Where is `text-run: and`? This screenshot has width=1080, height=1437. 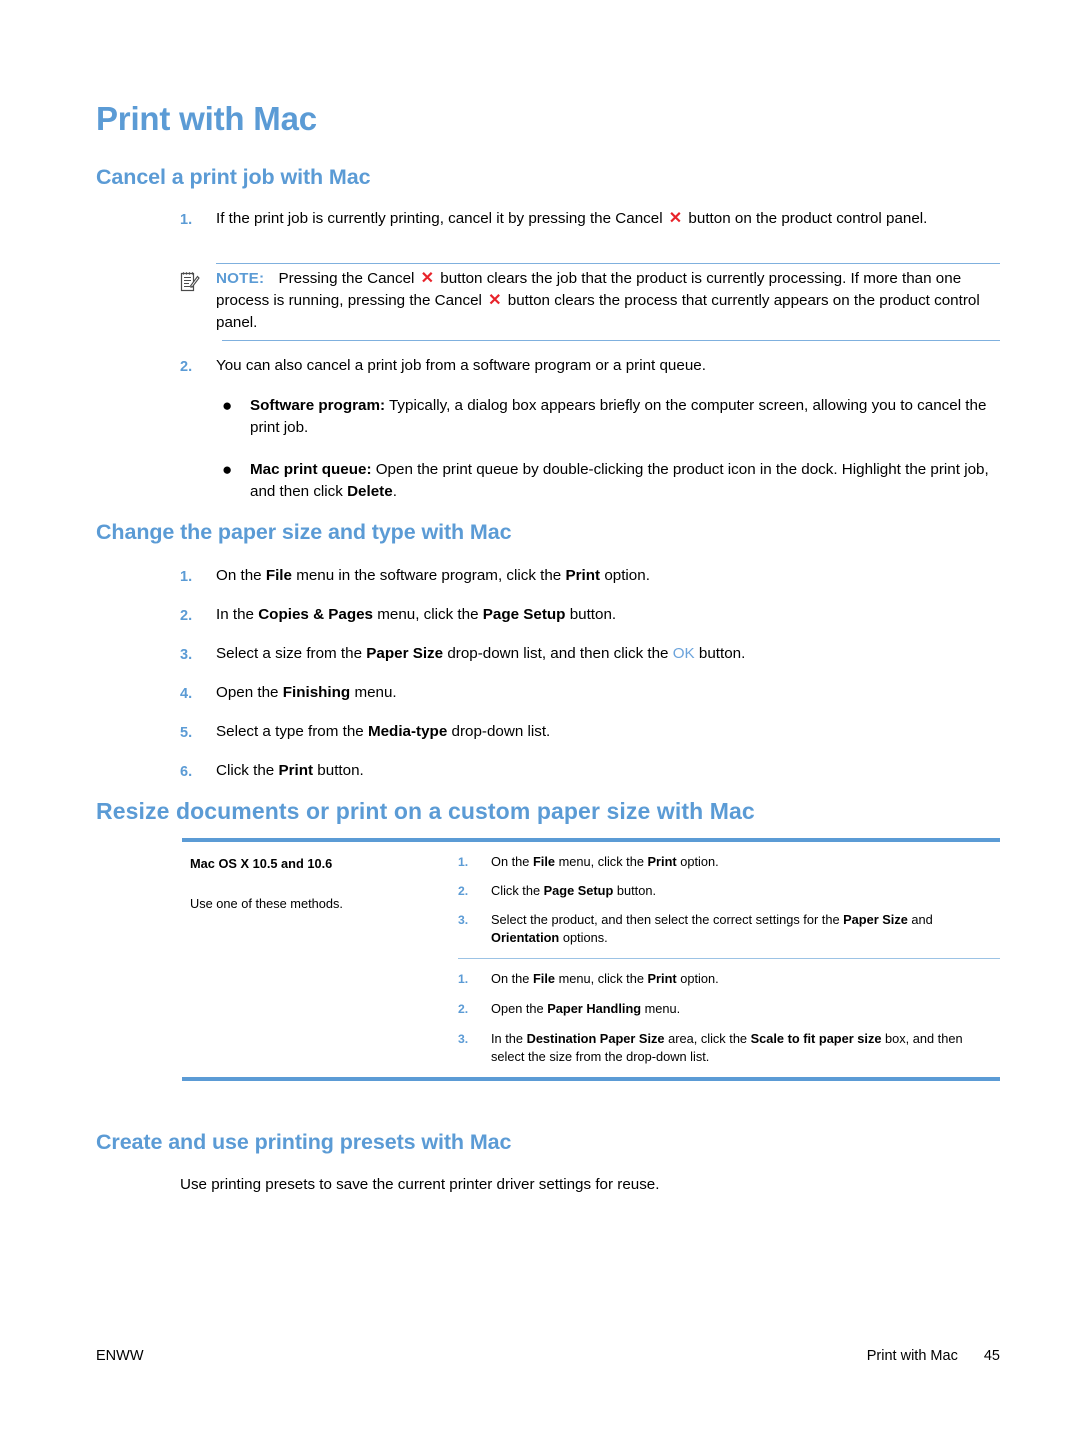 text-run: and is located at coordinates (920, 919).